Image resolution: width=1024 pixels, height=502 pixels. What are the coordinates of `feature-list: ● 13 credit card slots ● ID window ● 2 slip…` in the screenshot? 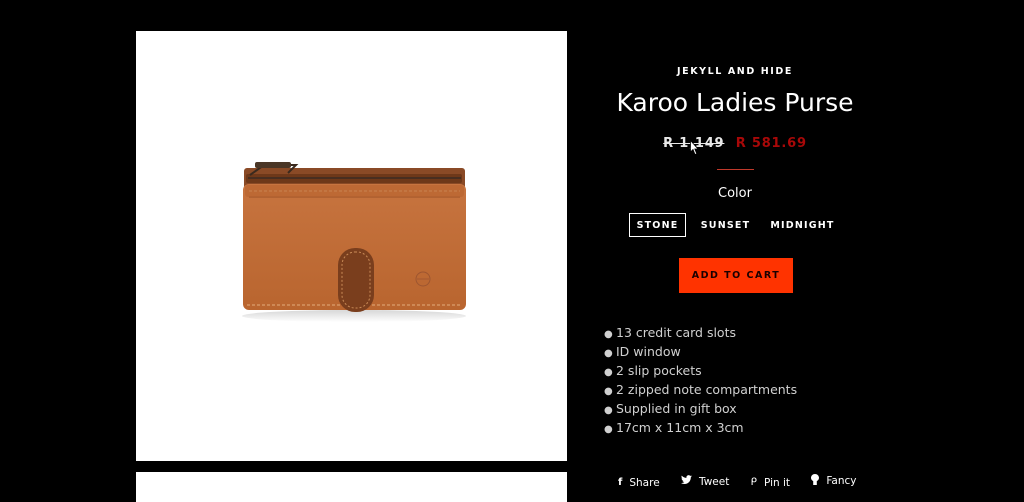 It's located at (700, 380).